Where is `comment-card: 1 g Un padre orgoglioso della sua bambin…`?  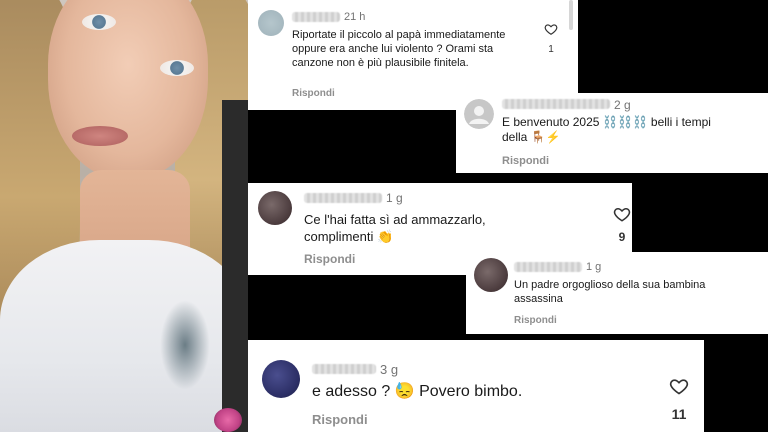
comment-card: 1 g Un padre orgoglioso della sua bambin… is located at coordinates (617, 293).